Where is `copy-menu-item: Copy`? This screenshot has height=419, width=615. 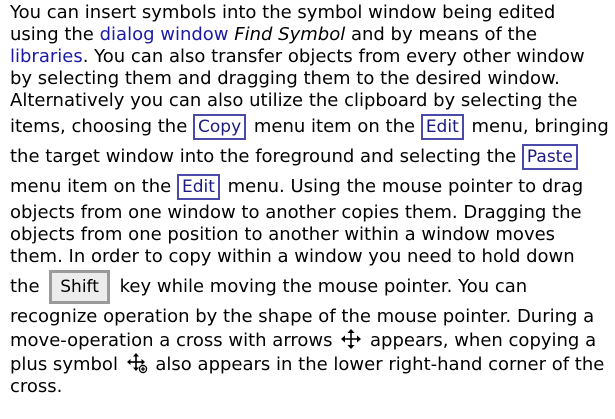
copy-menu-item: Copy is located at coordinates (220, 127).